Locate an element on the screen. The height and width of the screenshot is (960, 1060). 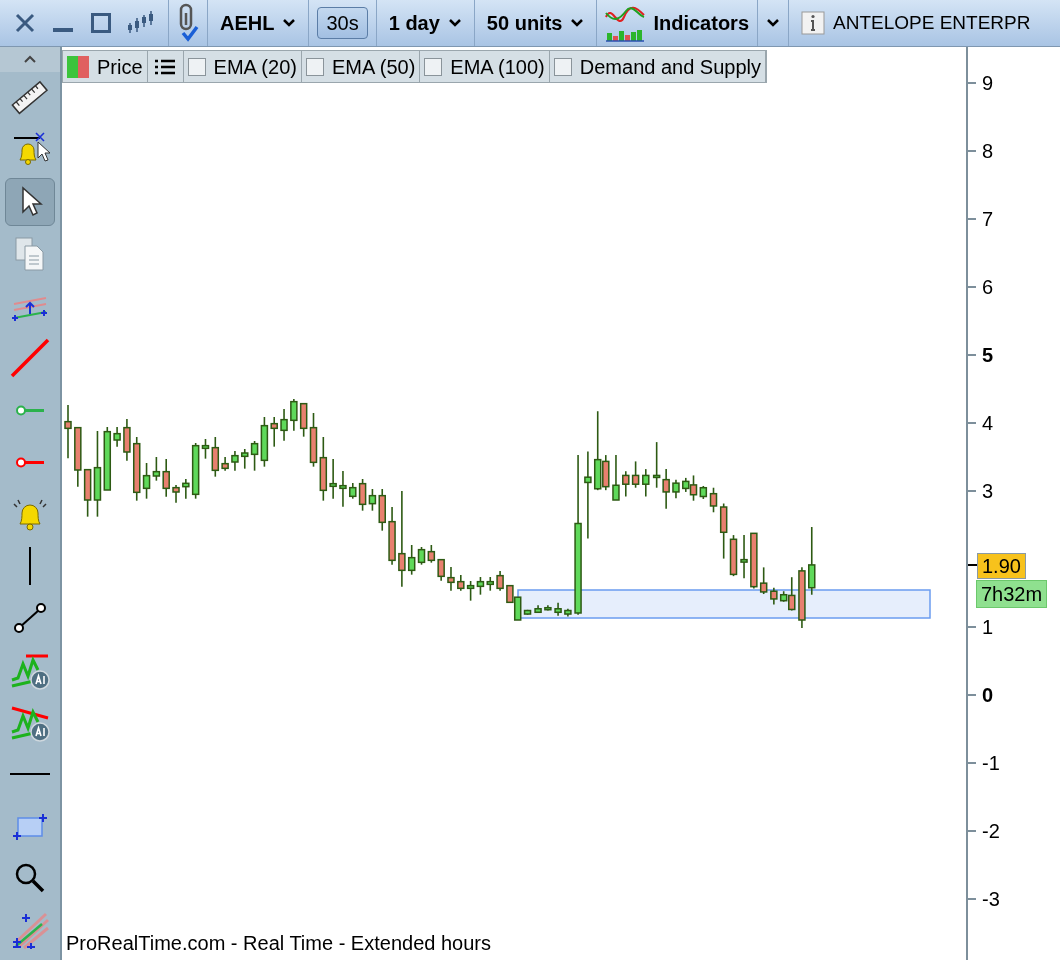
trend-line-icon is located at coordinates (30, 358).